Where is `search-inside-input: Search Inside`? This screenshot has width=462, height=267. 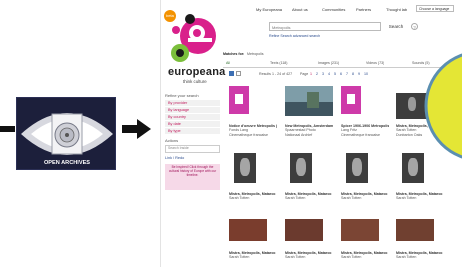 search-inside-input: Search Inside is located at coordinates (192, 149).